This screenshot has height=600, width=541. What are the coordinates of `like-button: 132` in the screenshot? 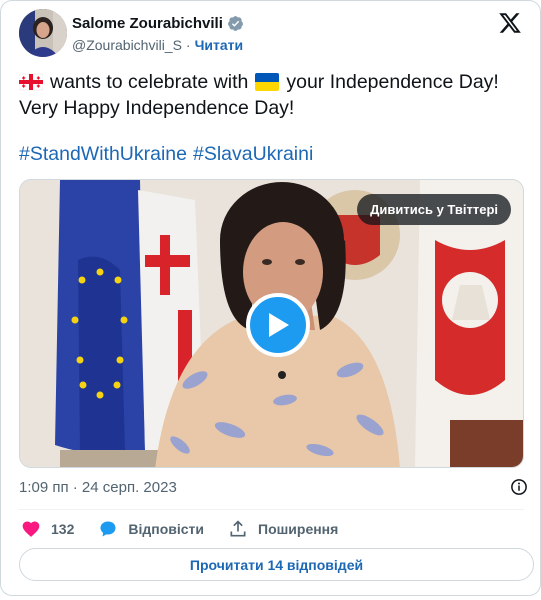 It's located at (47, 529).